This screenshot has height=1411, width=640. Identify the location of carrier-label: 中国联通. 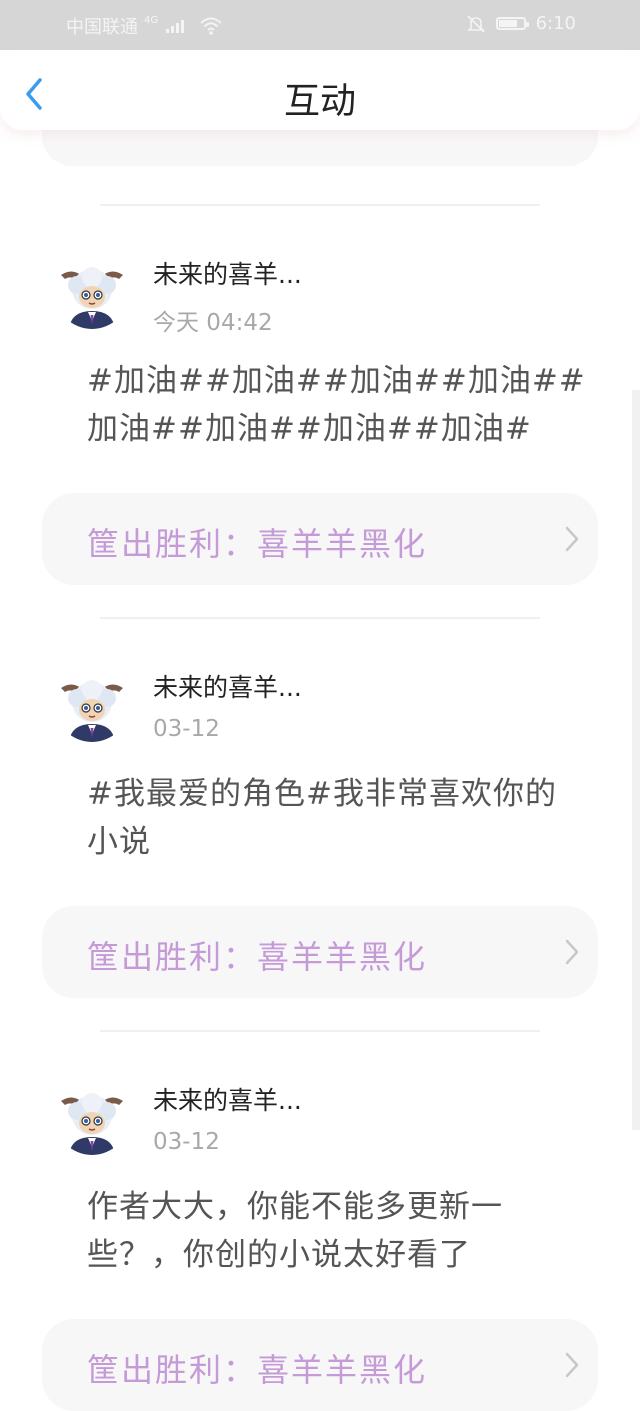
(102, 27).